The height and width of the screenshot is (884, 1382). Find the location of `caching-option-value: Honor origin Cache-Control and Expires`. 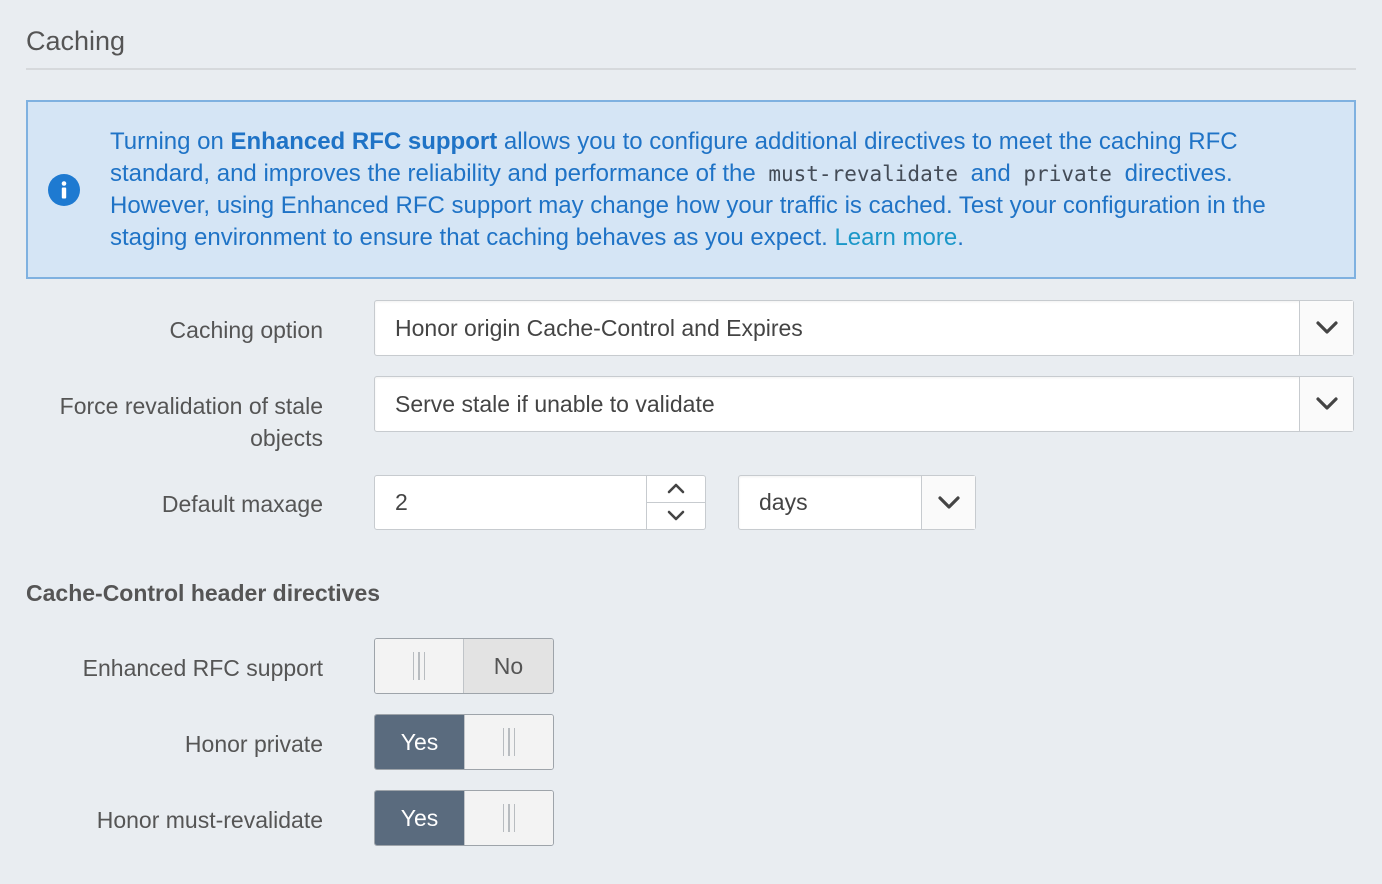

caching-option-value: Honor origin Cache-Control and Expires is located at coordinates (599, 327).